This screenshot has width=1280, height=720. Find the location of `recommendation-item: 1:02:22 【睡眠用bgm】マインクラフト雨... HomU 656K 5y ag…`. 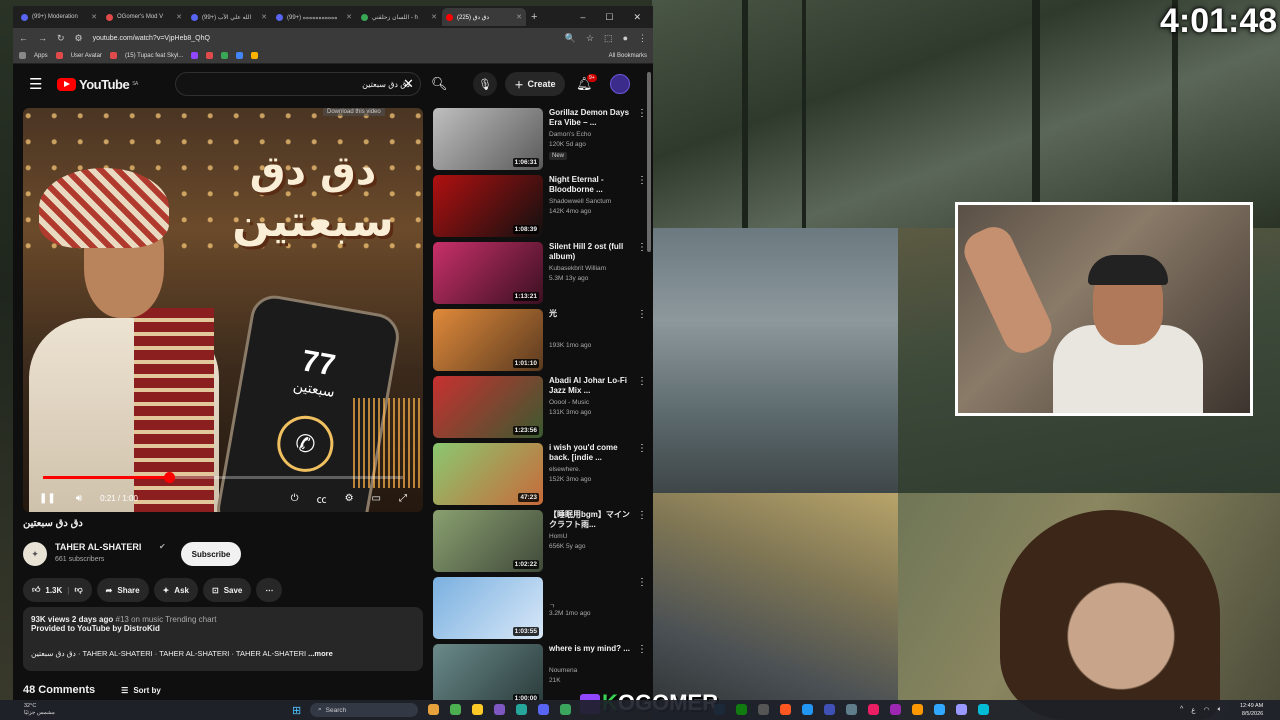

recommendation-item: 1:02:22 【睡眠用bgm】マインクラフト雨... HomU 656K 5y ag… is located at coordinates (541, 541).